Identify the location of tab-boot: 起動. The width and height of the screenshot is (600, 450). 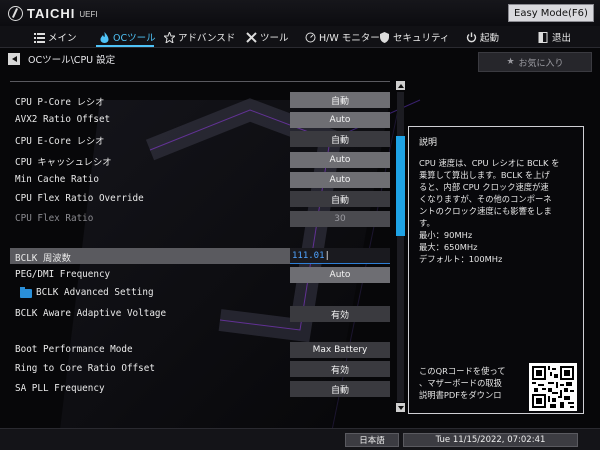
(482, 37).